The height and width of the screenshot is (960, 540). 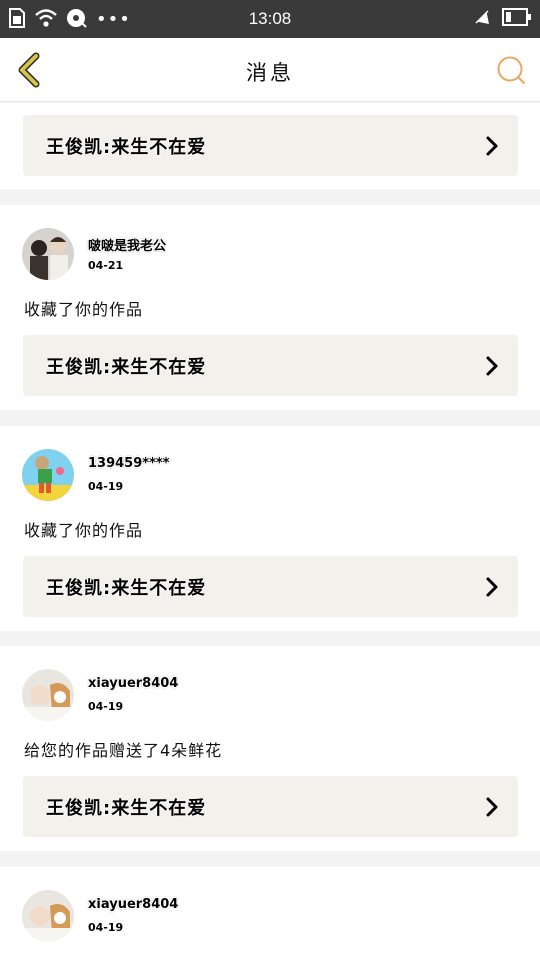 What do you see at coordinates (123, 750) in the screenshot?
I see `message-text: 给您的作品赠送了4朵鲜花` at bounding box center [123, 750].